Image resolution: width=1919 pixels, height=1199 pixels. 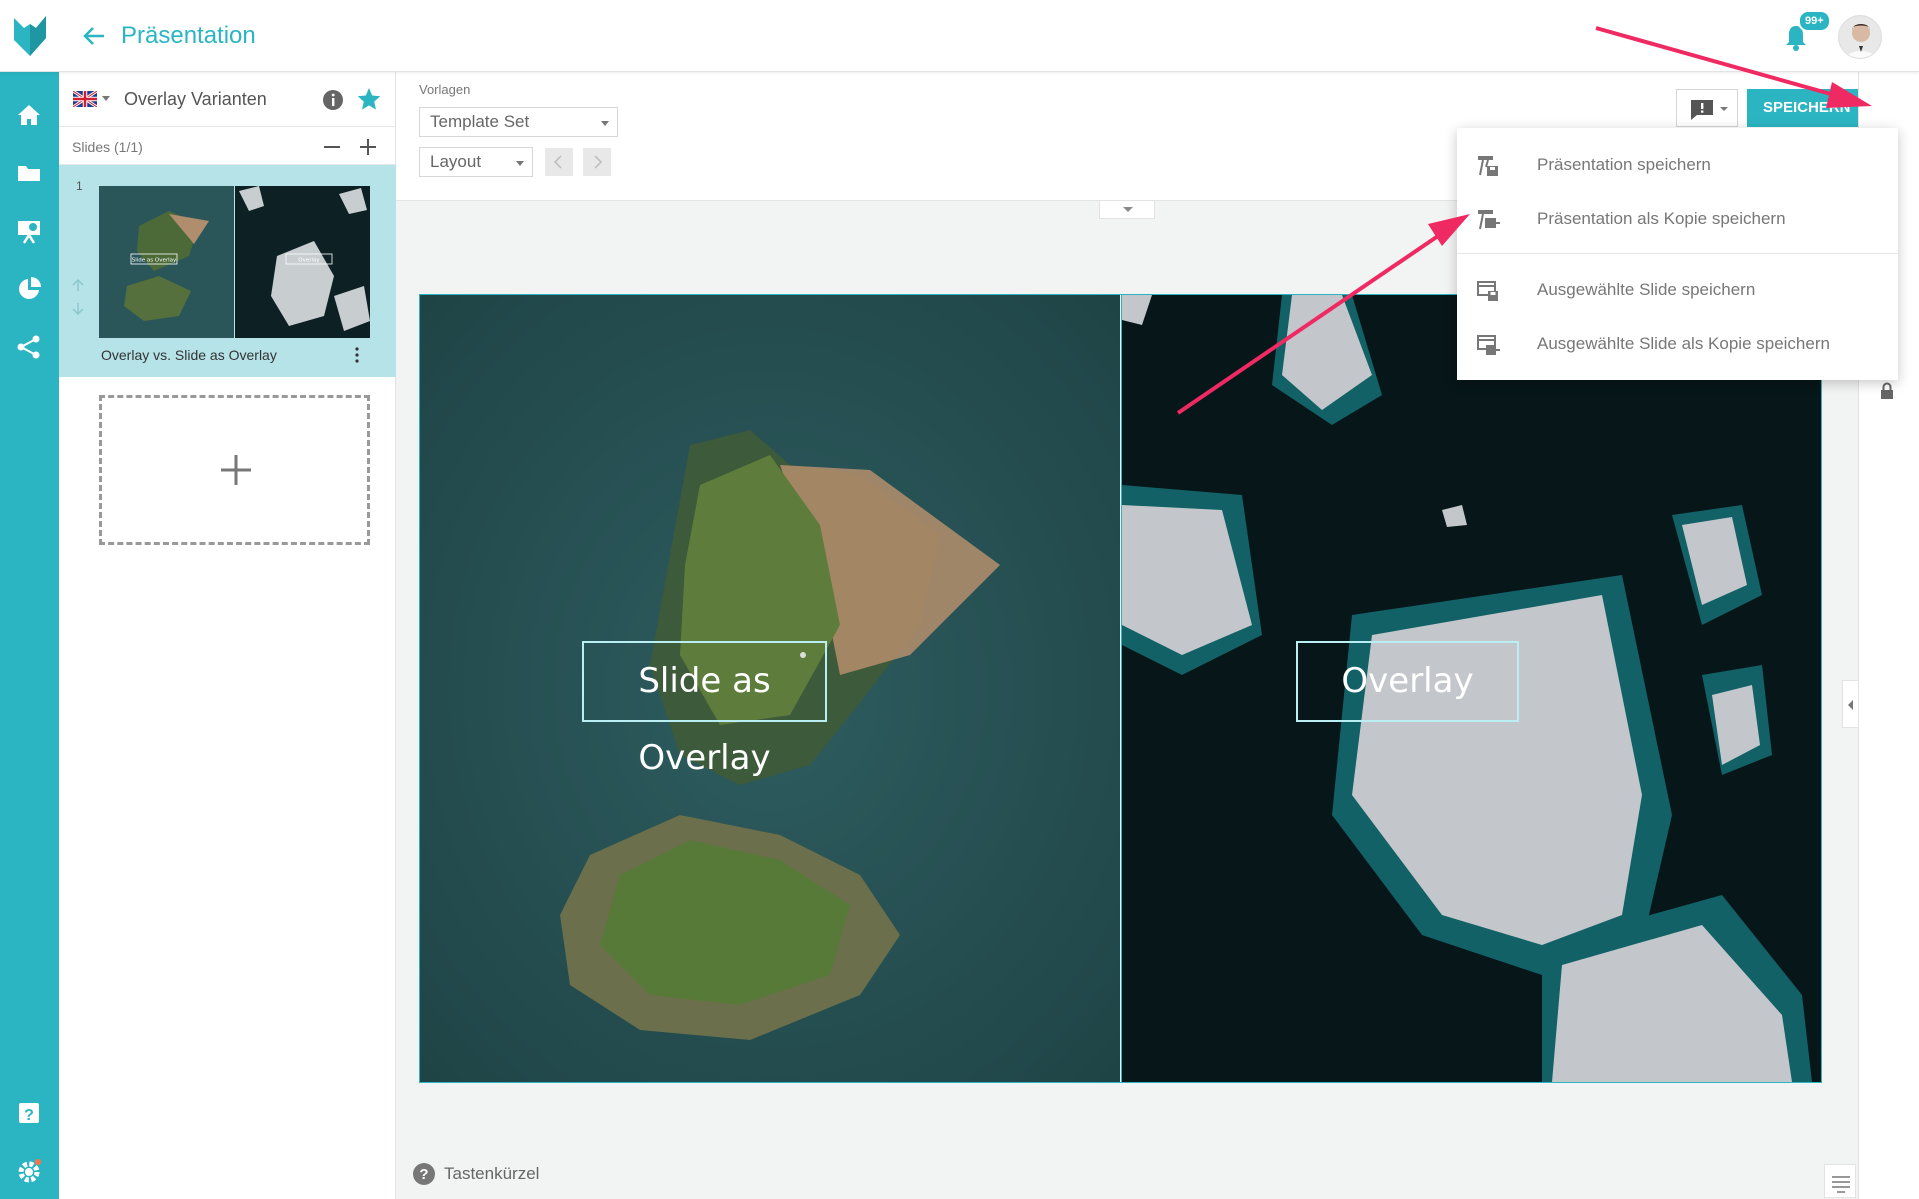 What do you see at coordinates (333, 100) in the screenshot?
I see `info-icon` at bounding box center [333, 100].